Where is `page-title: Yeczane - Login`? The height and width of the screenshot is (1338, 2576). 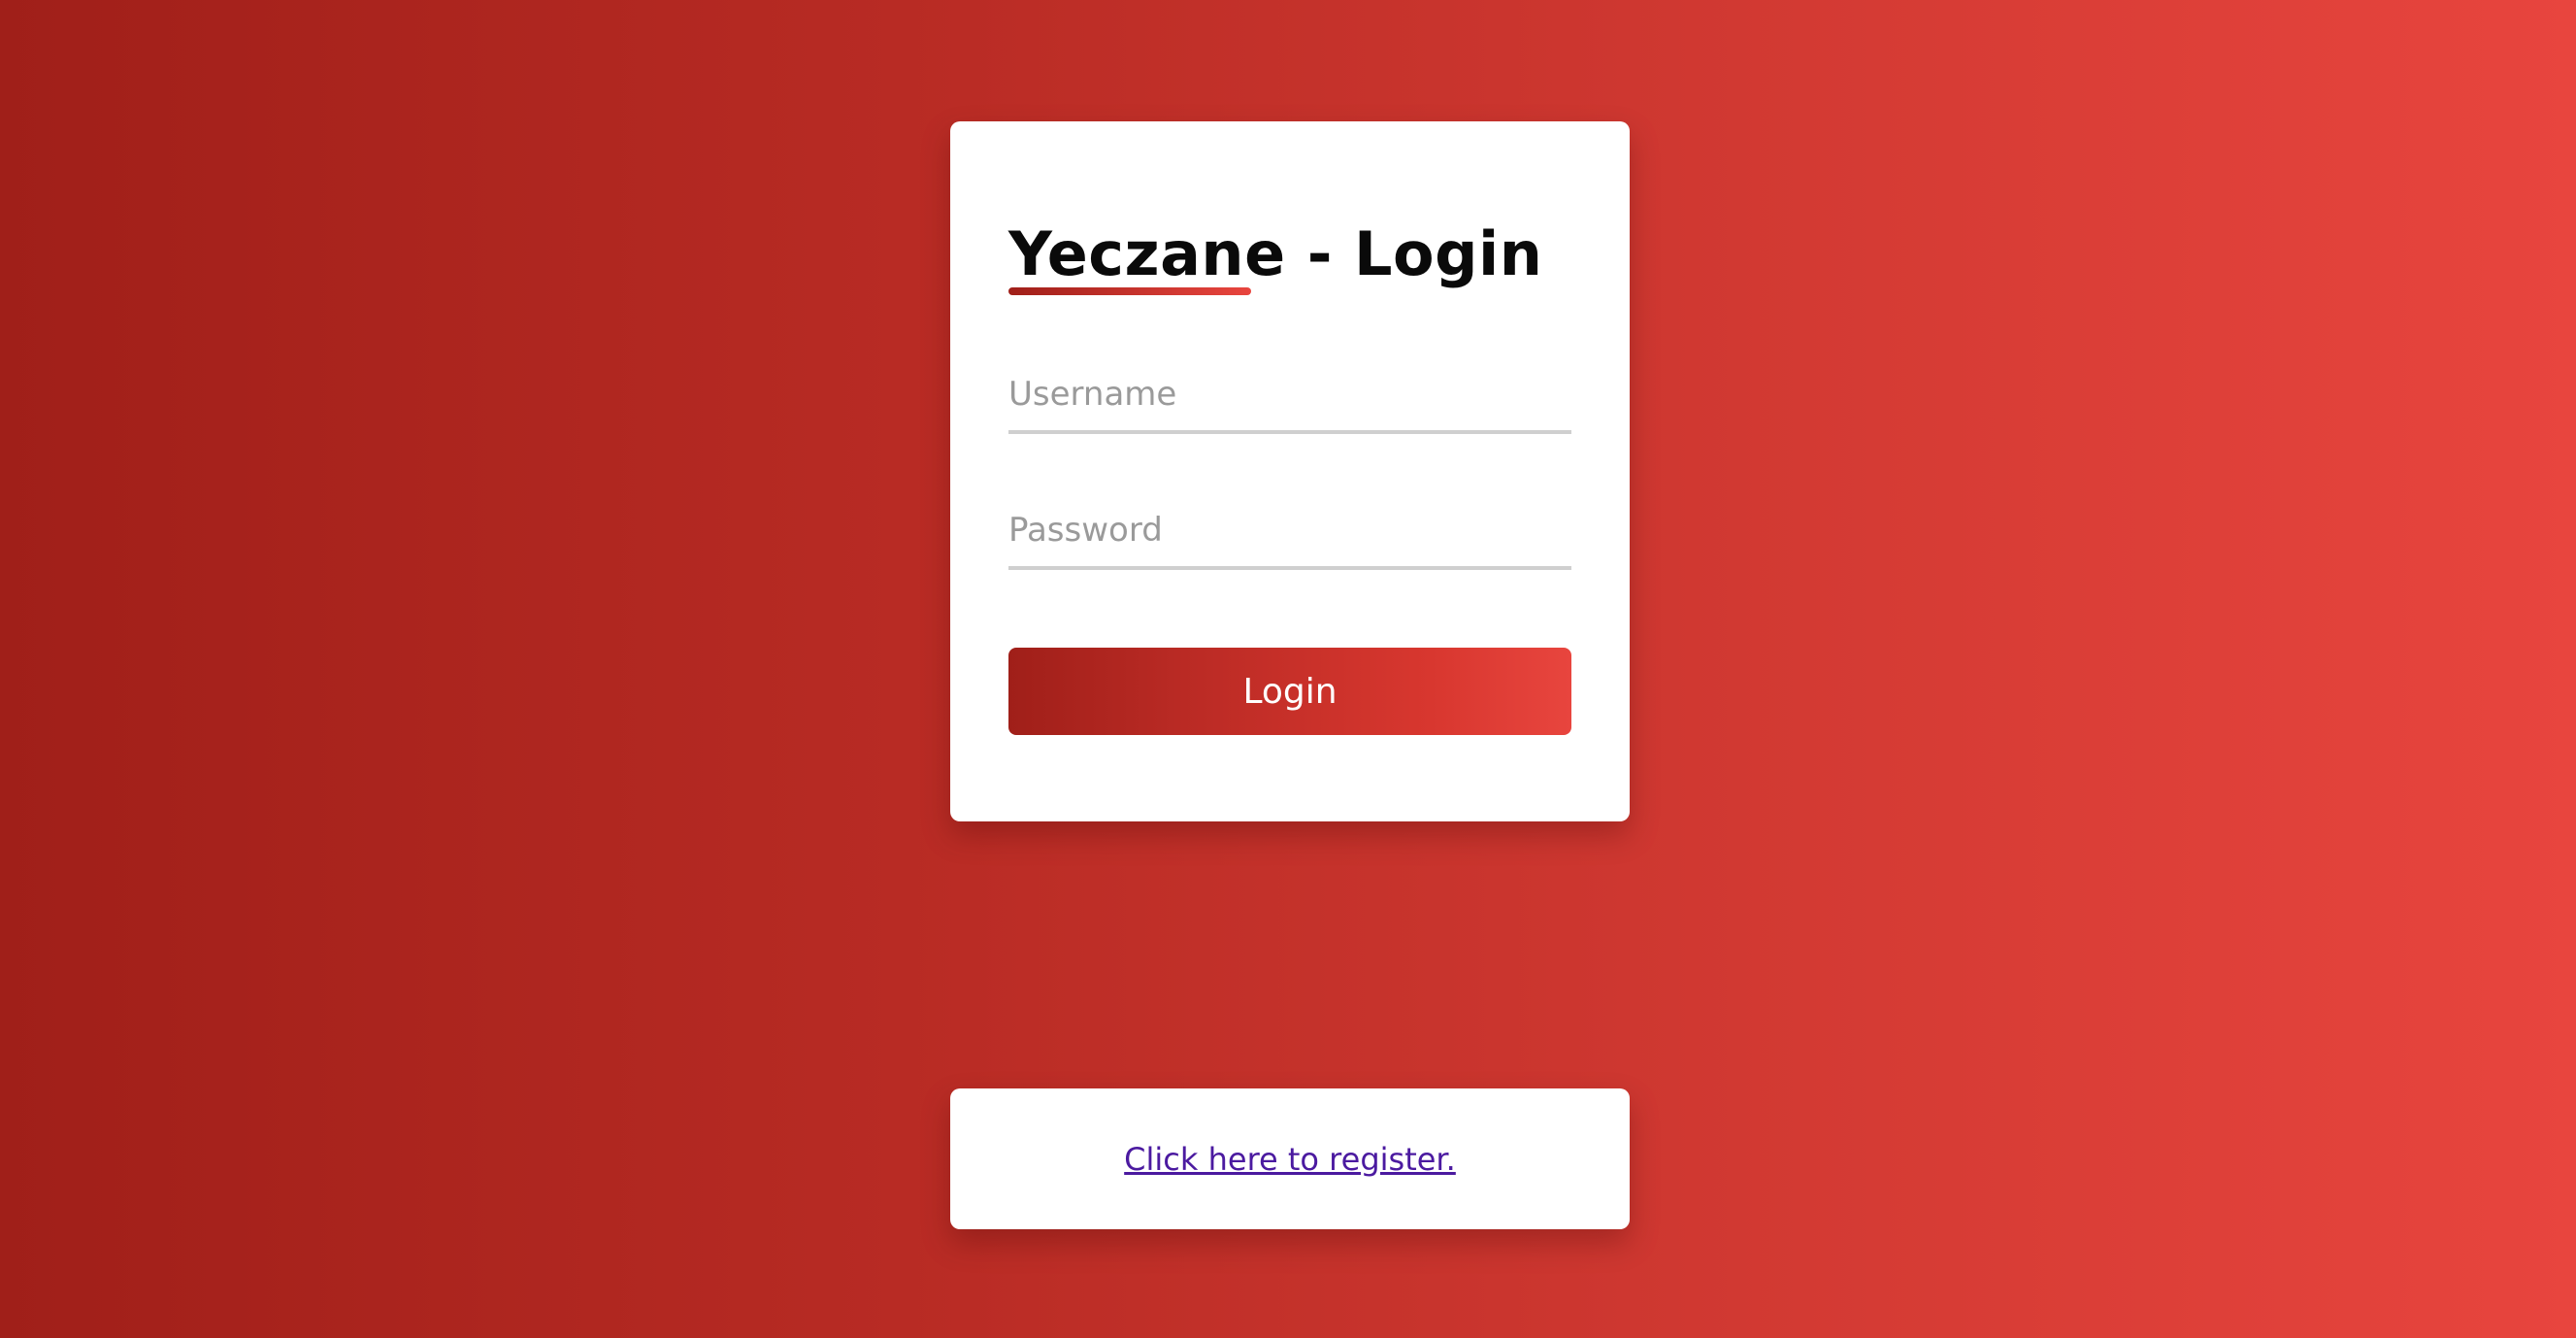
page-title: Yeczane - Login is located at coordinates (1275, 257).